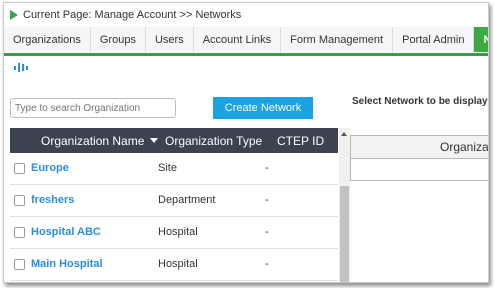 This screenshot has width=494, height=288. I want to click on tab-form-management: Form Management, so click(337, 39).